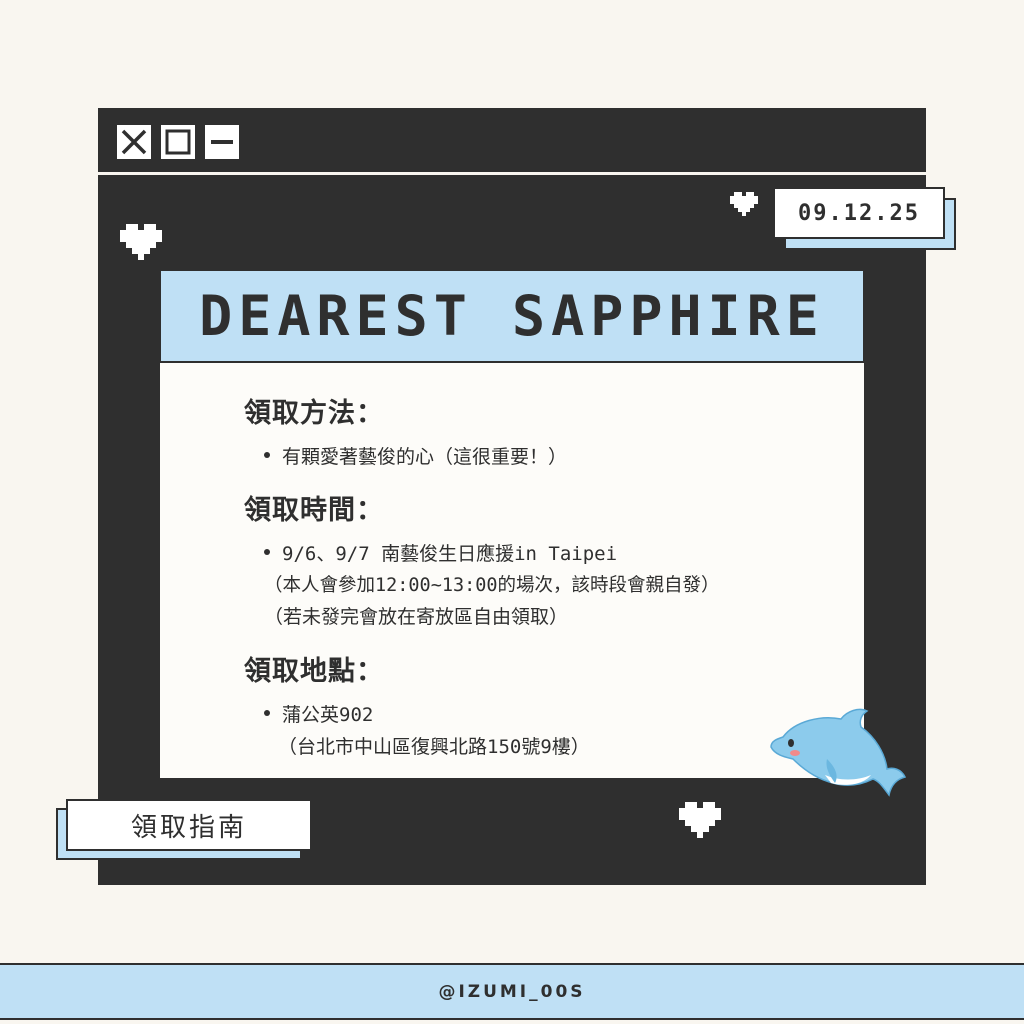  What do you see at coordinates (134, 142) in the screenshot?
I see `close-icon` at bounding box center [134, 142].